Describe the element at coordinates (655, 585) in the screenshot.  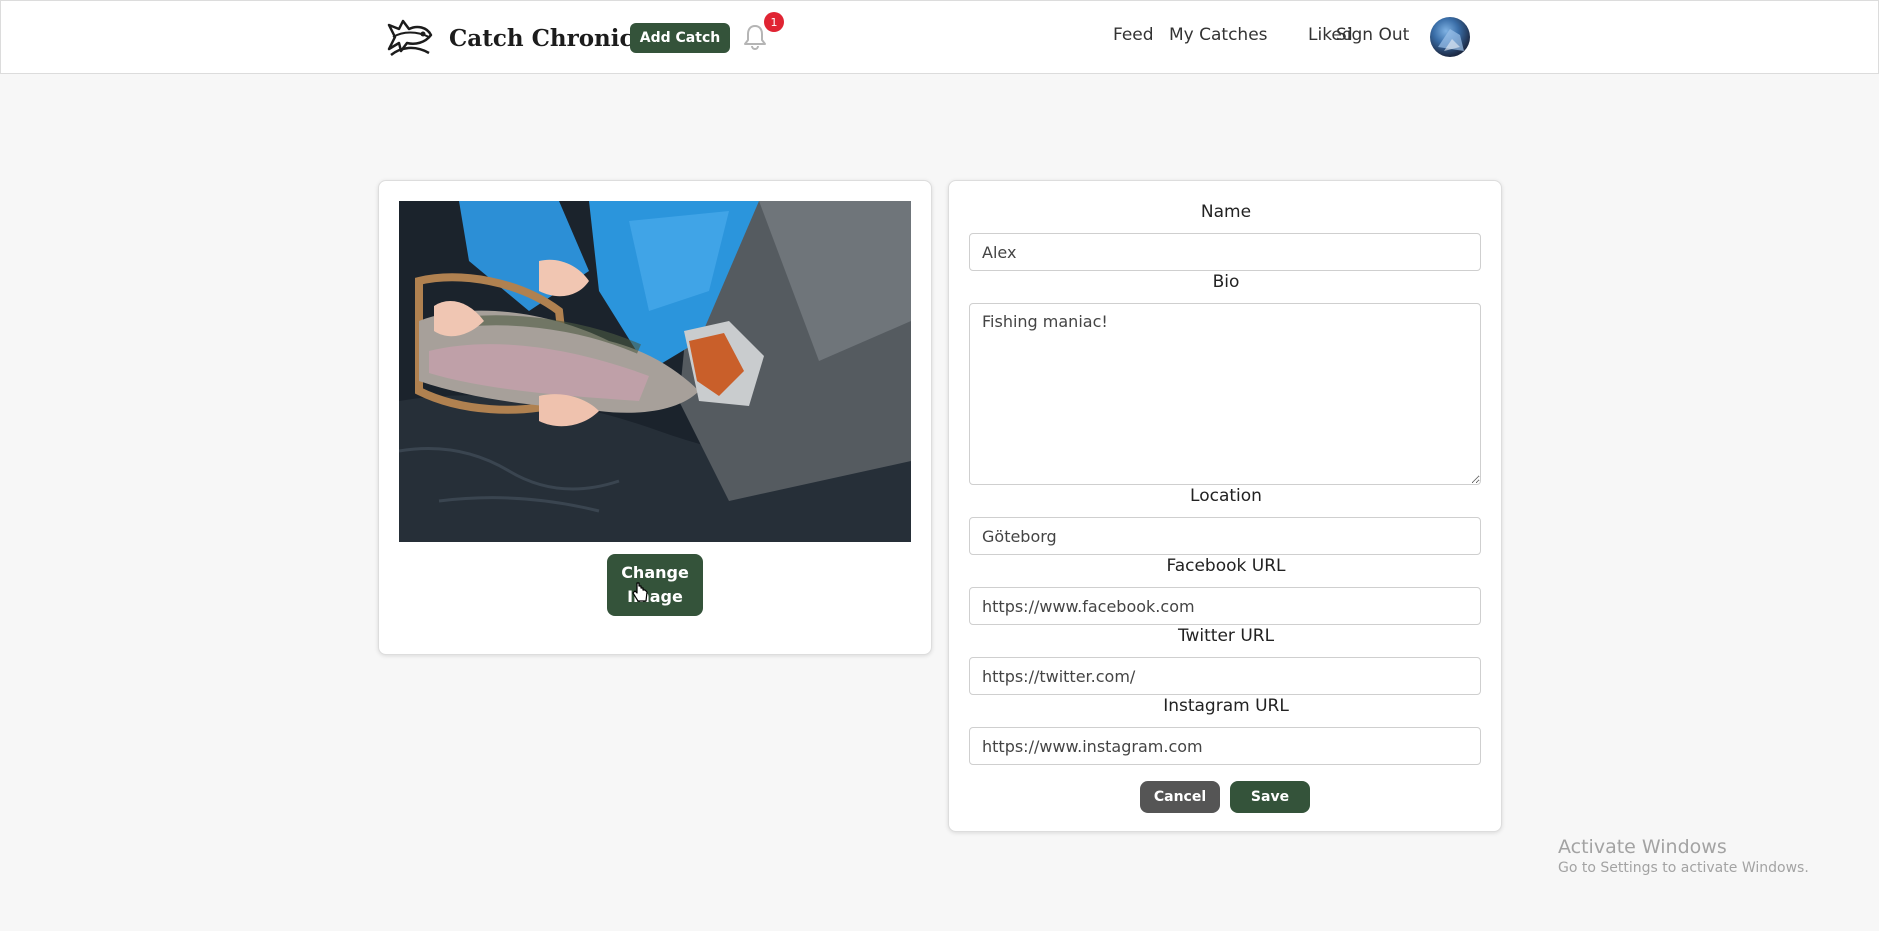
I see `change-image-button: Change Image` at that location.